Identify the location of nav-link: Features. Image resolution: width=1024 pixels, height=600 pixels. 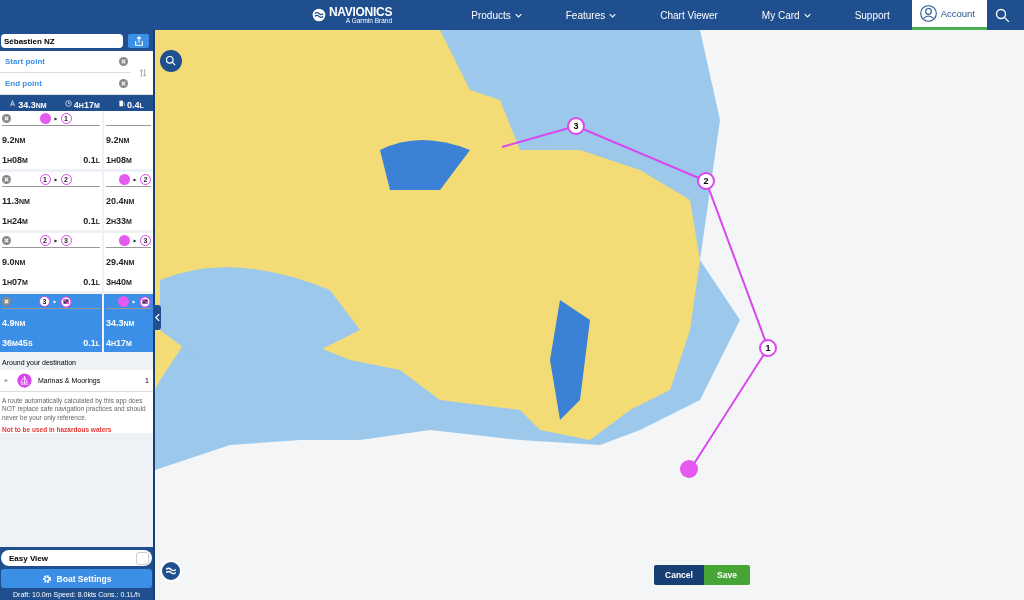
(591, 15).